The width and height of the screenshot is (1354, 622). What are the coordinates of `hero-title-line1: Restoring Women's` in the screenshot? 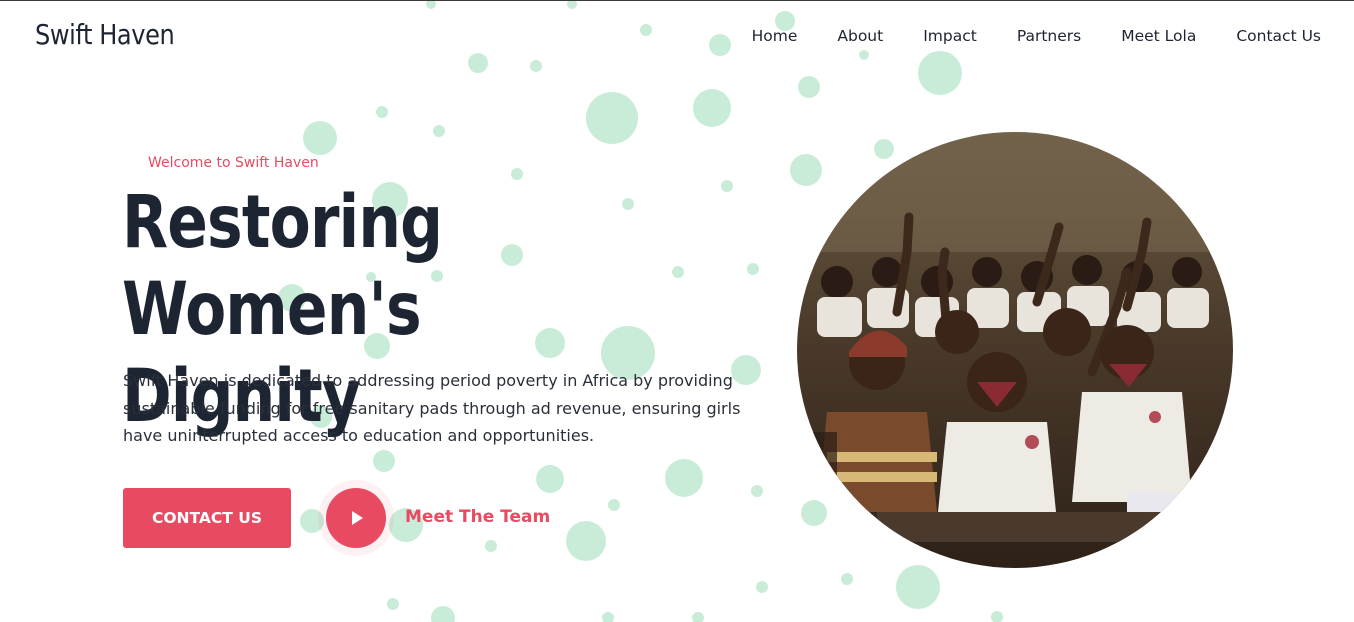 It's located at (282, 266).